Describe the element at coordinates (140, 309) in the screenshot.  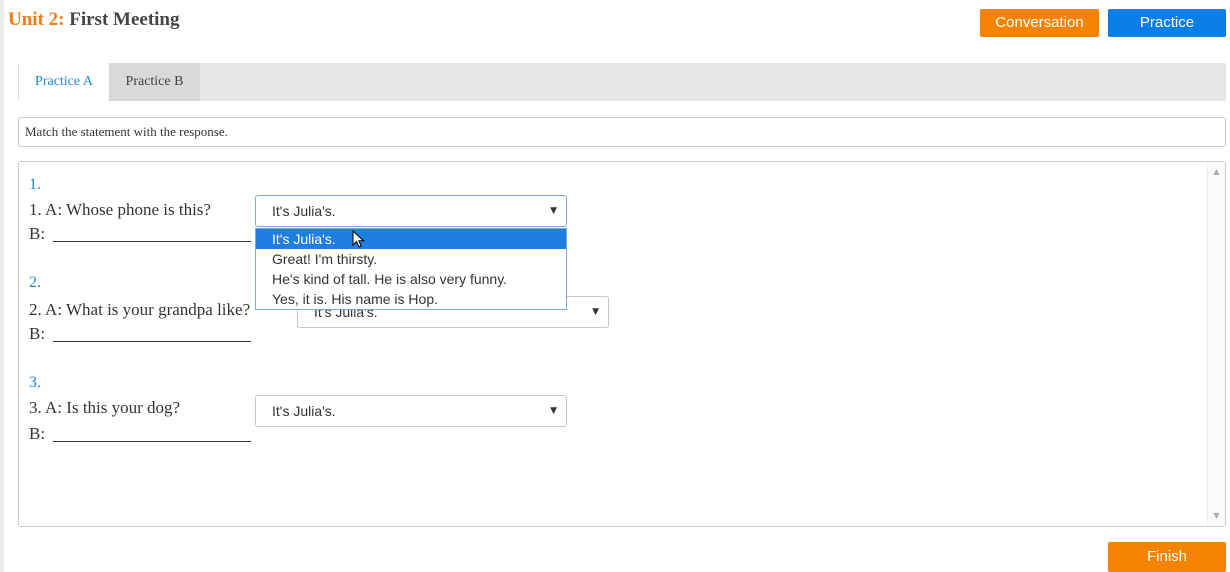
I see `question-statement: 2. A: What is your grandpa like?` at that location.